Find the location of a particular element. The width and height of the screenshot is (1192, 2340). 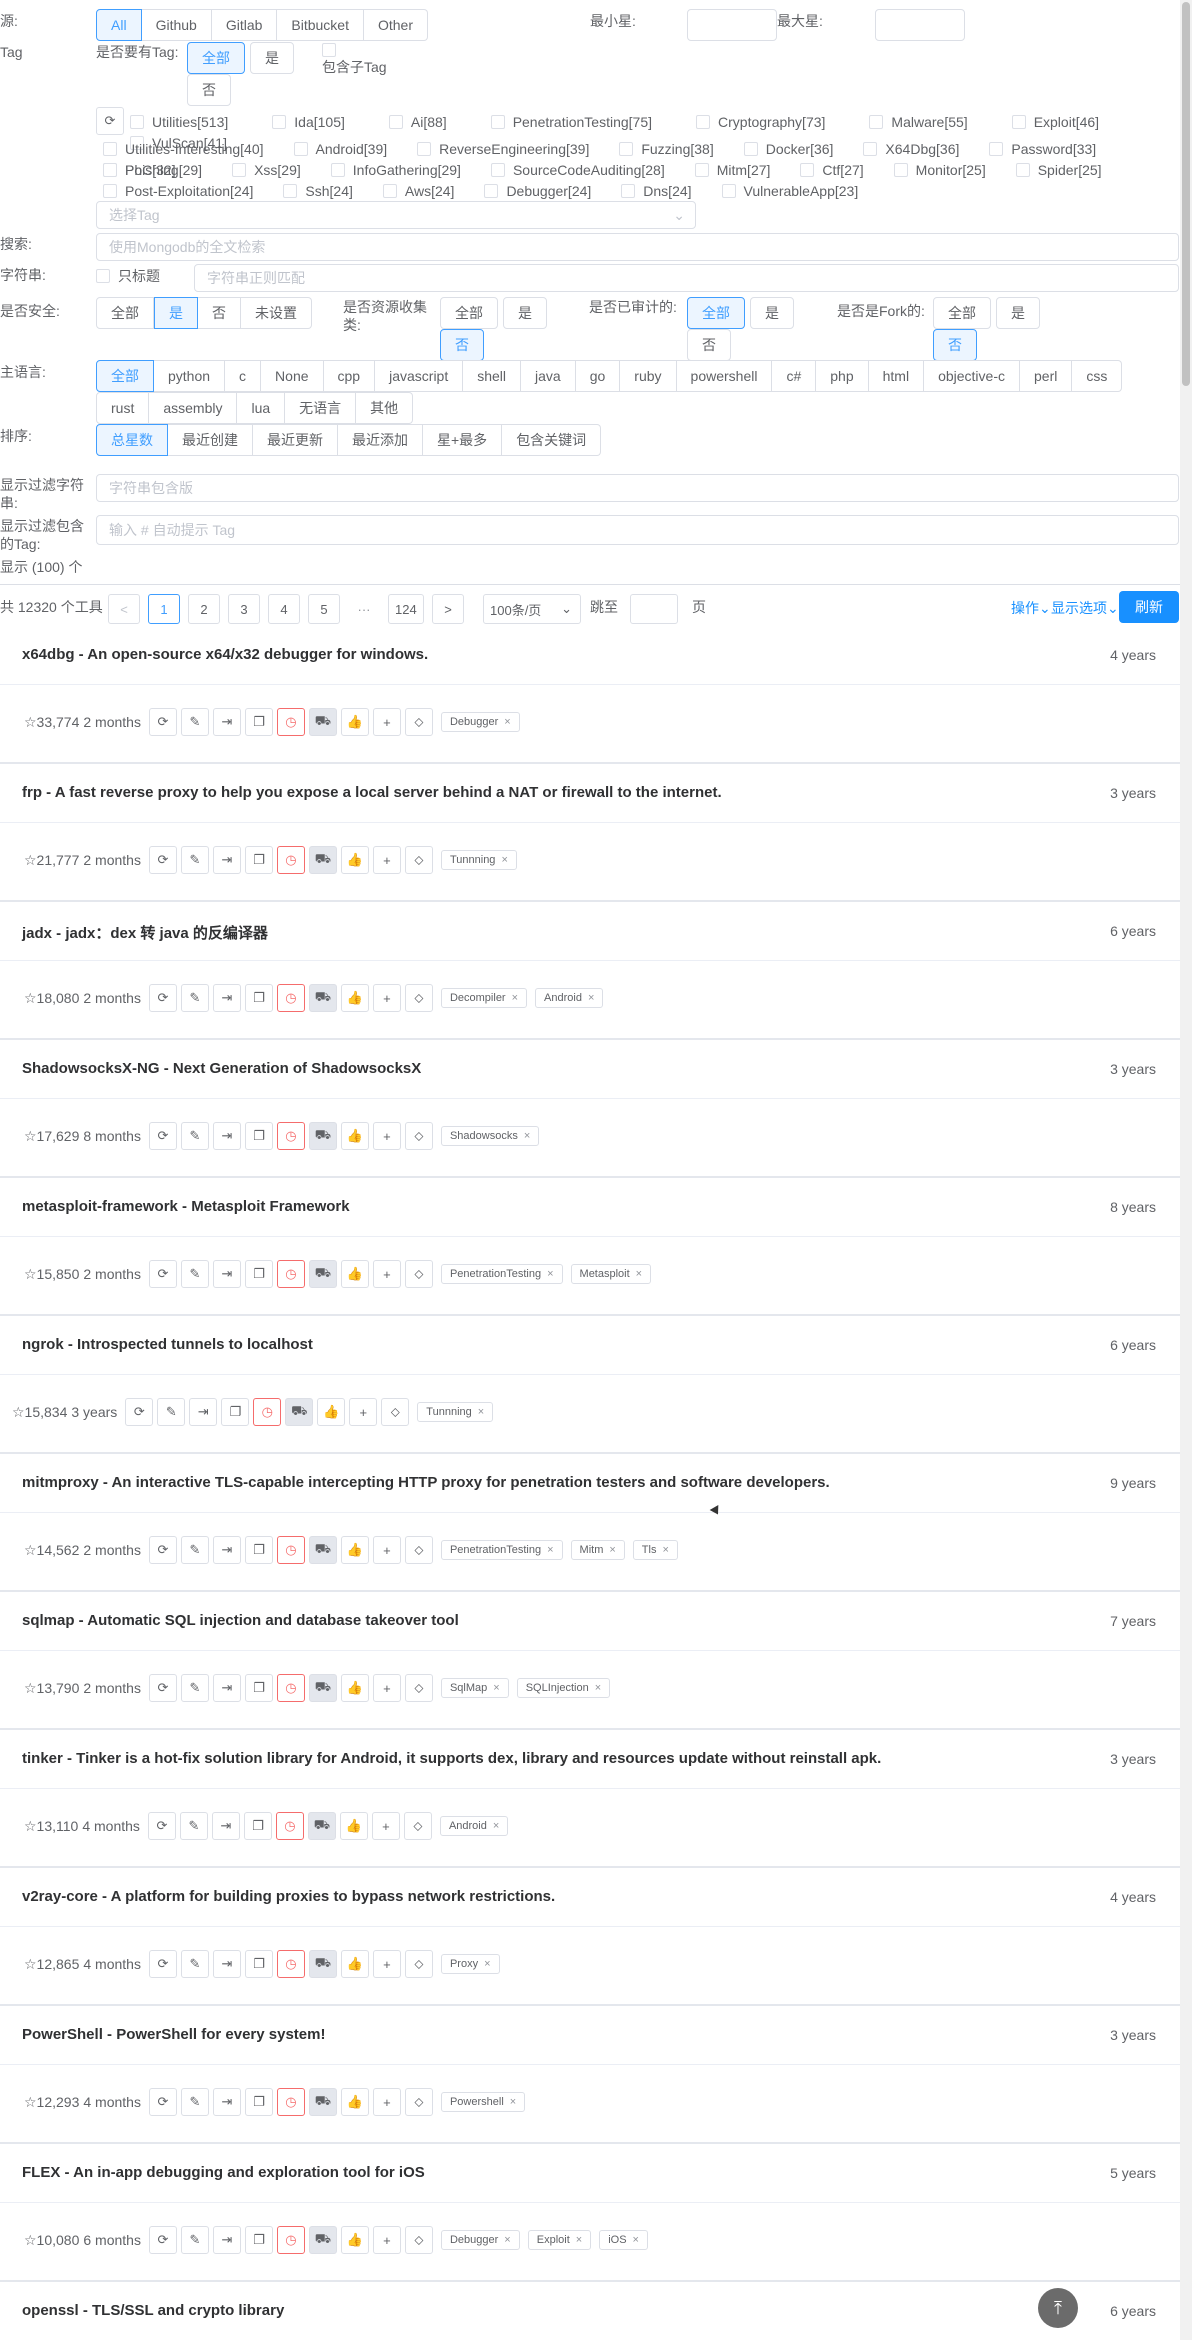

safe-option-button: 全部 is located at coordinates (125, 313).